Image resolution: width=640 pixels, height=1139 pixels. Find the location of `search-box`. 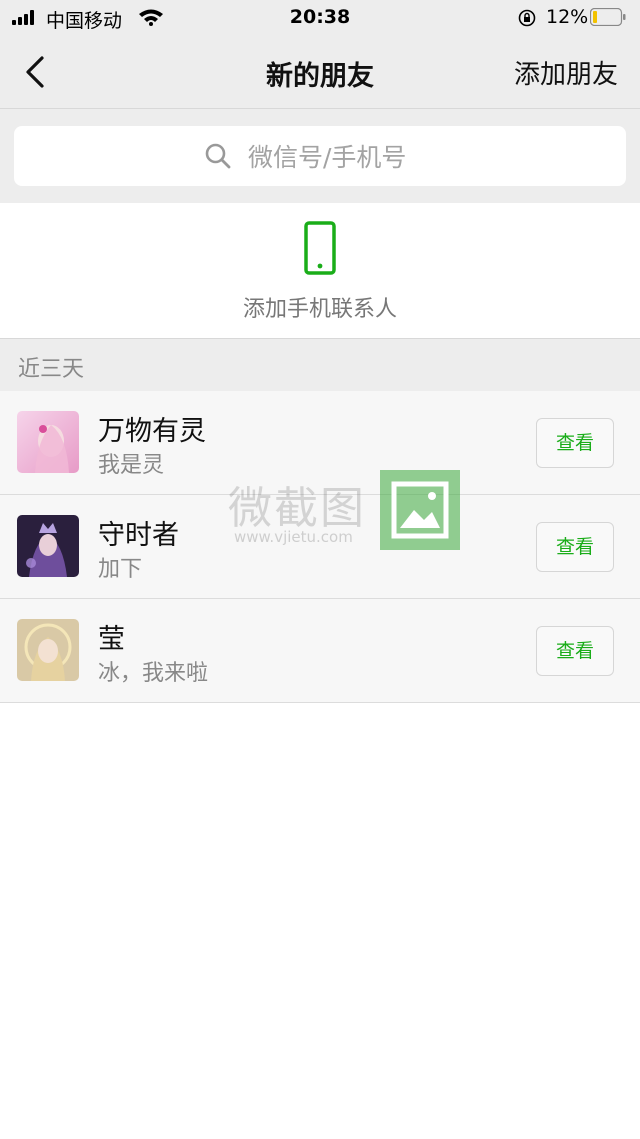

search-box is located at coordinates (320, 157).